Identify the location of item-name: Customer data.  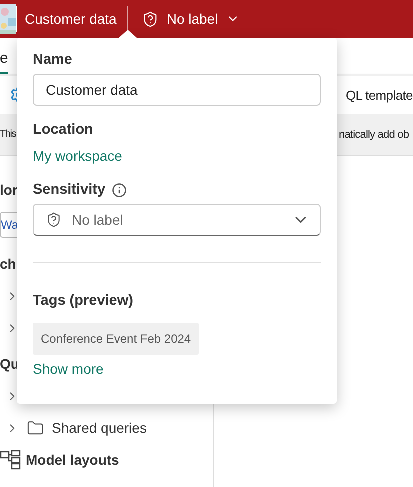
(71, 19).